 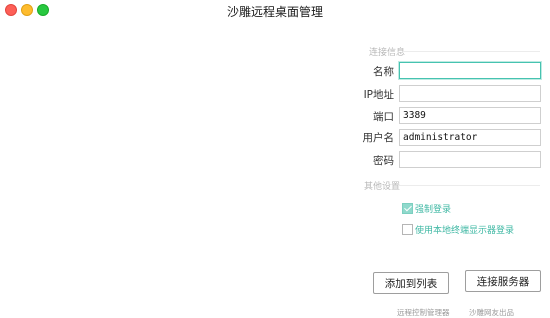 What do you see at coordinates (387, 53) in the screenshot?
I see `section-label-connection: 连接信息` at bounding box center [387, 53].